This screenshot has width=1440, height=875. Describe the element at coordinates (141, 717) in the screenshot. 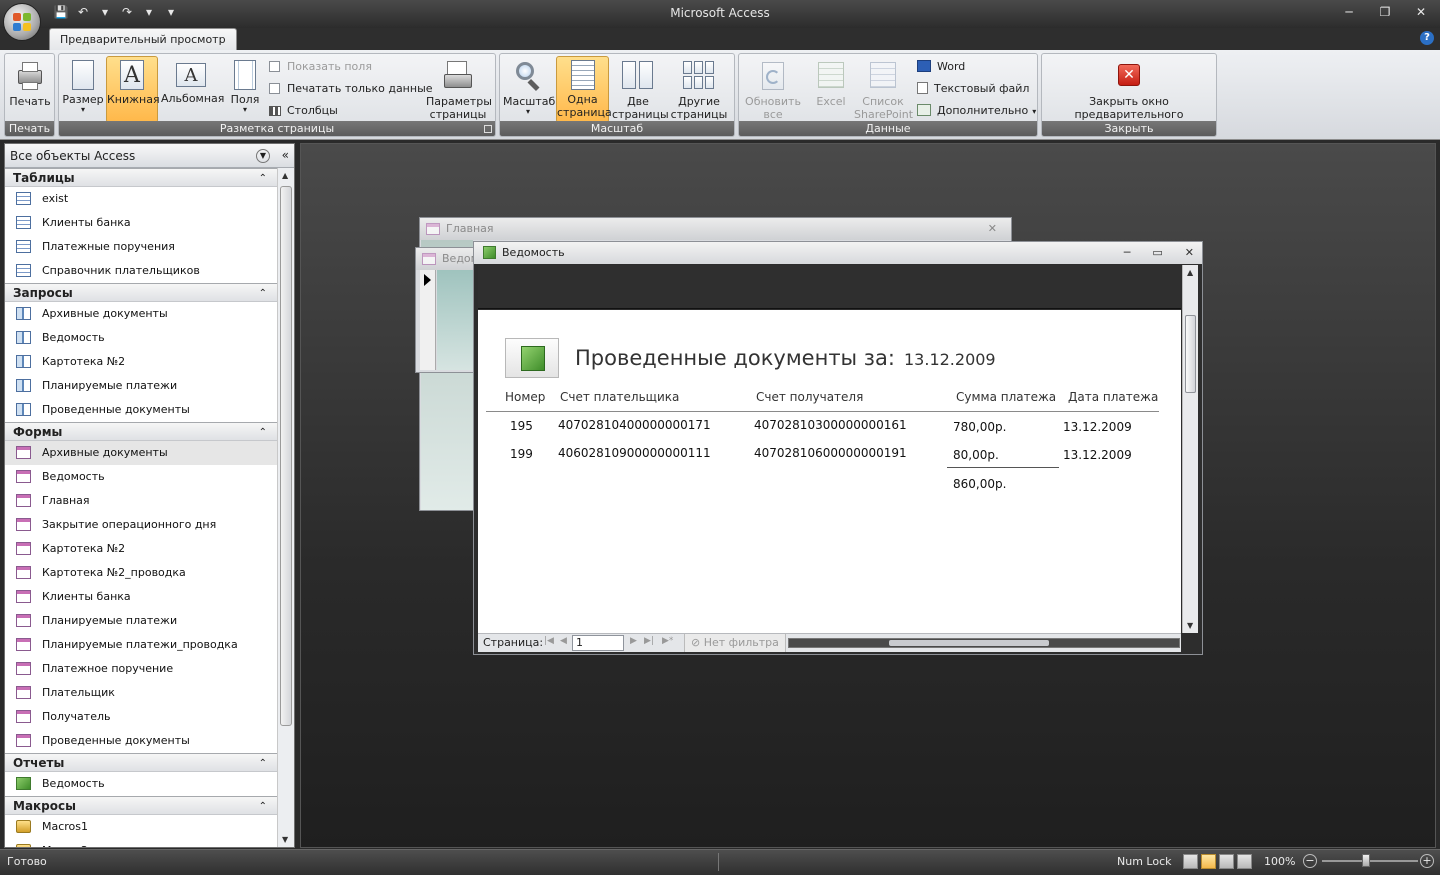

I see `nav-item-form: Получатель` at that location.